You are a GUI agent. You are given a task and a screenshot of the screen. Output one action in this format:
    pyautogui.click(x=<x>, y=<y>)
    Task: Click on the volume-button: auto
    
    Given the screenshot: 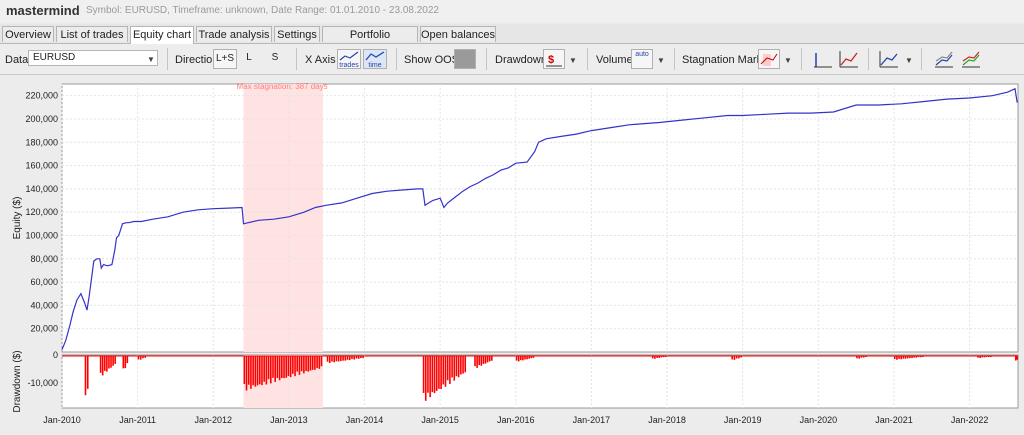 What is the action you would take?
    pyautogui.click(x=642, y=59)
    